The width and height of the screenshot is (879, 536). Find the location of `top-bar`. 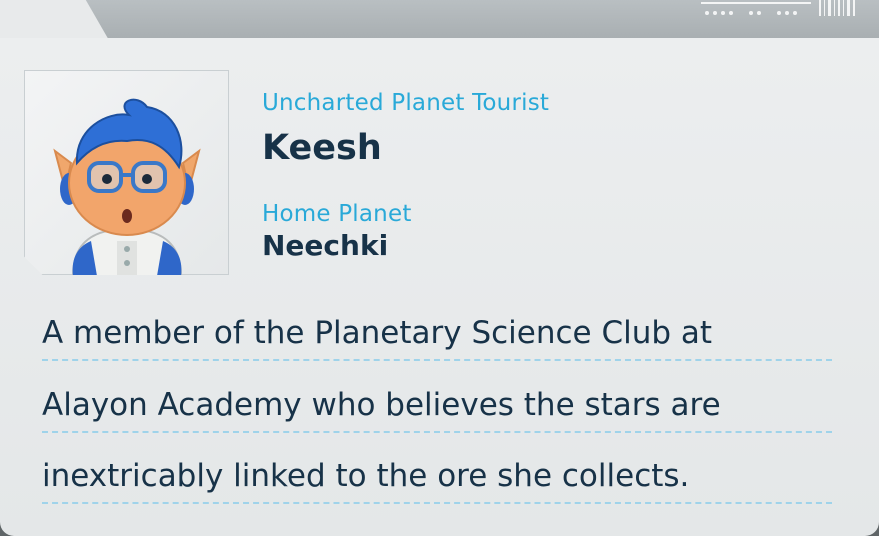

top-bar is located at coordinates (439, 21).